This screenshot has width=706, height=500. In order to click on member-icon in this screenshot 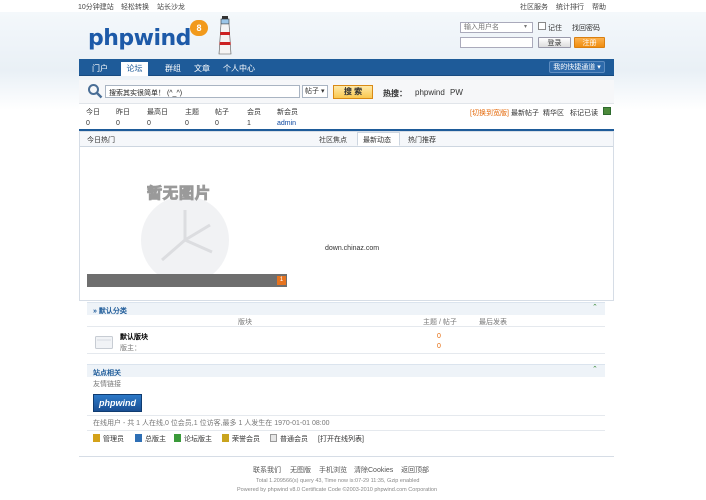, I will do `click(273, 438)`.